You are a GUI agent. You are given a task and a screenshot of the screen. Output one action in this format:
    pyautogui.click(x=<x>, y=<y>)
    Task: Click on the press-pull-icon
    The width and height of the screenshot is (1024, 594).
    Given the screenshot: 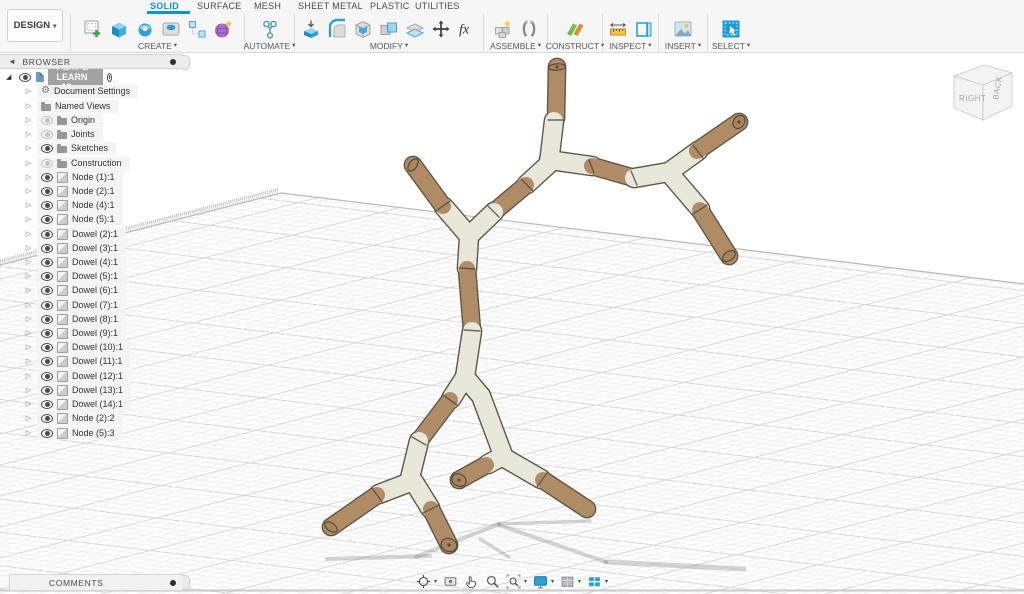 What is the action you would take?
    pyautogui.click(x=311, y=29)
    